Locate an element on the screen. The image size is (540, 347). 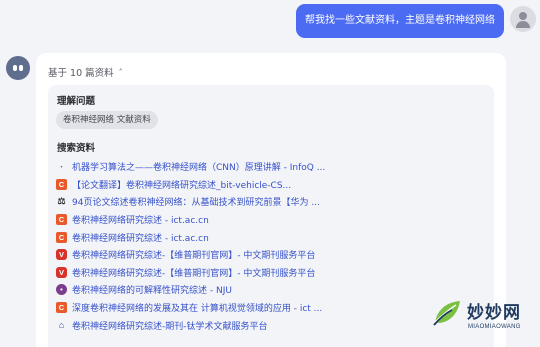
cap-icon: ⌂ is located at coordinates (61, 325).